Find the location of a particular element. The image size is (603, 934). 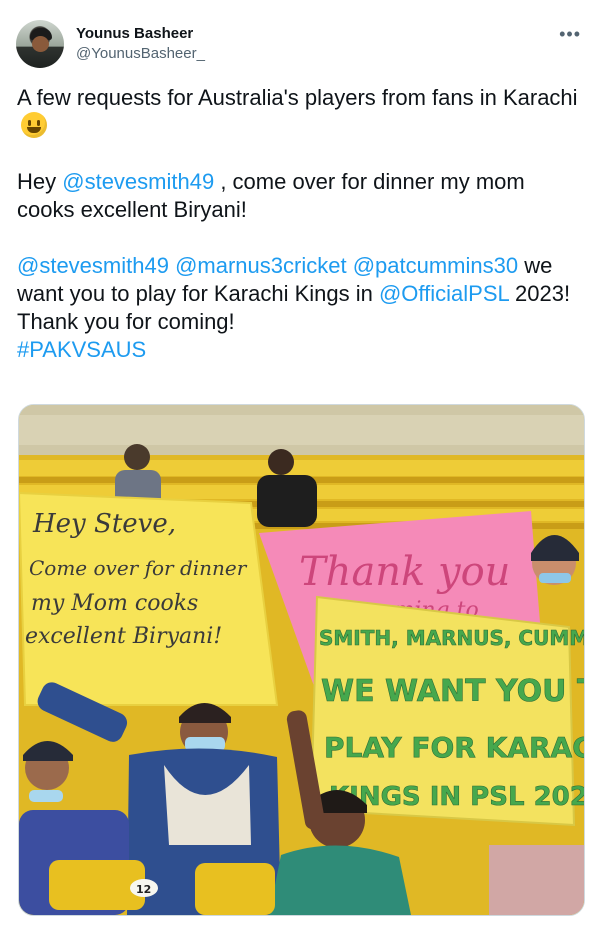

mention-cummins: @patcummins30 is located at coordinates (435, 265).